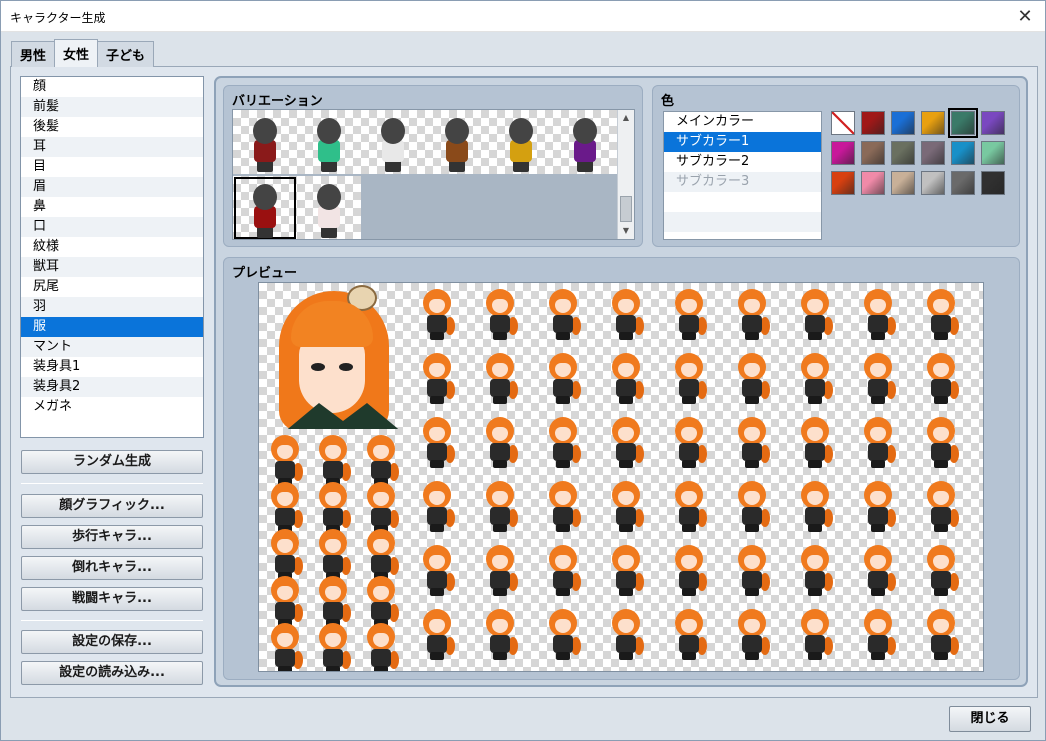 This screenshot has width=1046, height=741. Describe the element at coordinates (843, 123) in the screenshot. I see `no-color-swatch` at that location.